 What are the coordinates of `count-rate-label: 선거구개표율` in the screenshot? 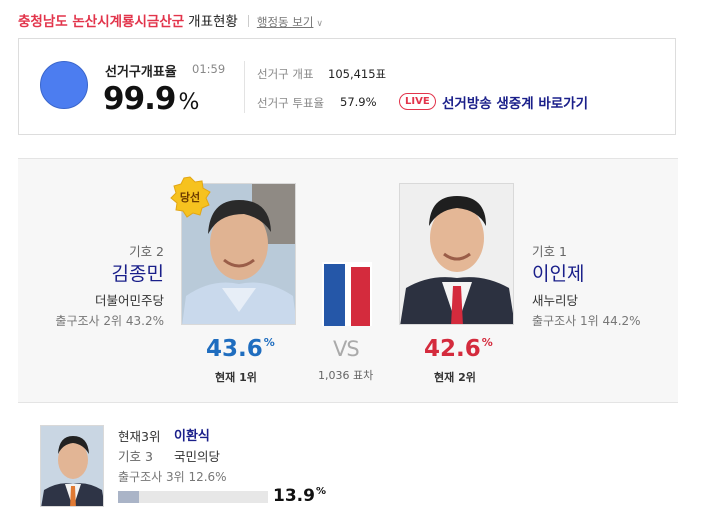 It's located at (141, 72).